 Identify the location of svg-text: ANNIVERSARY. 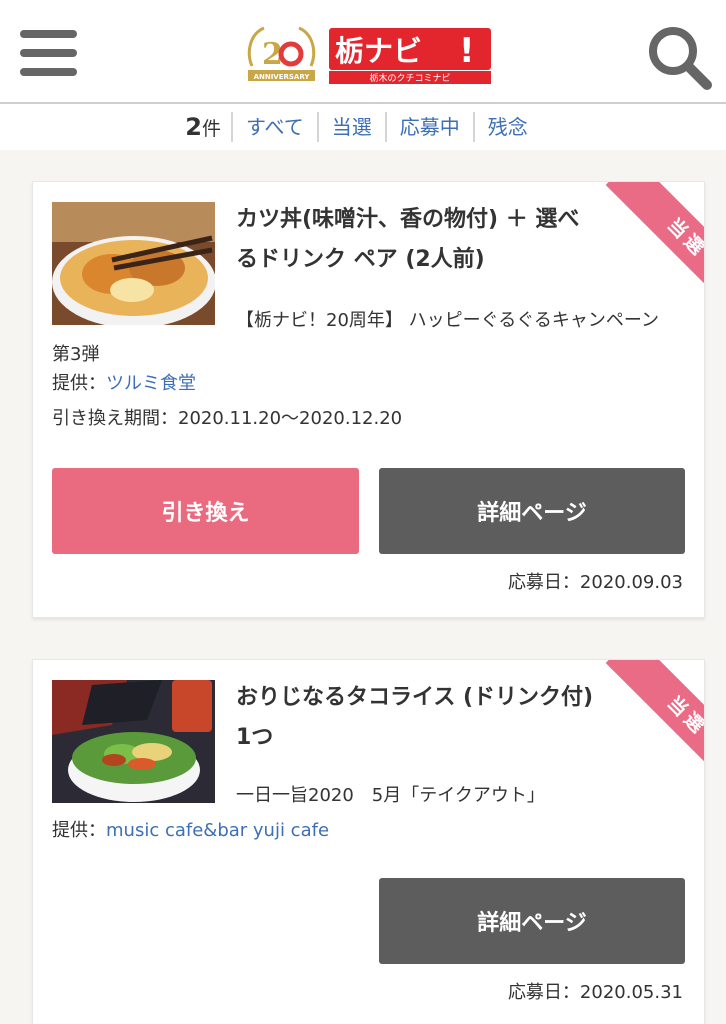
(282, 77).